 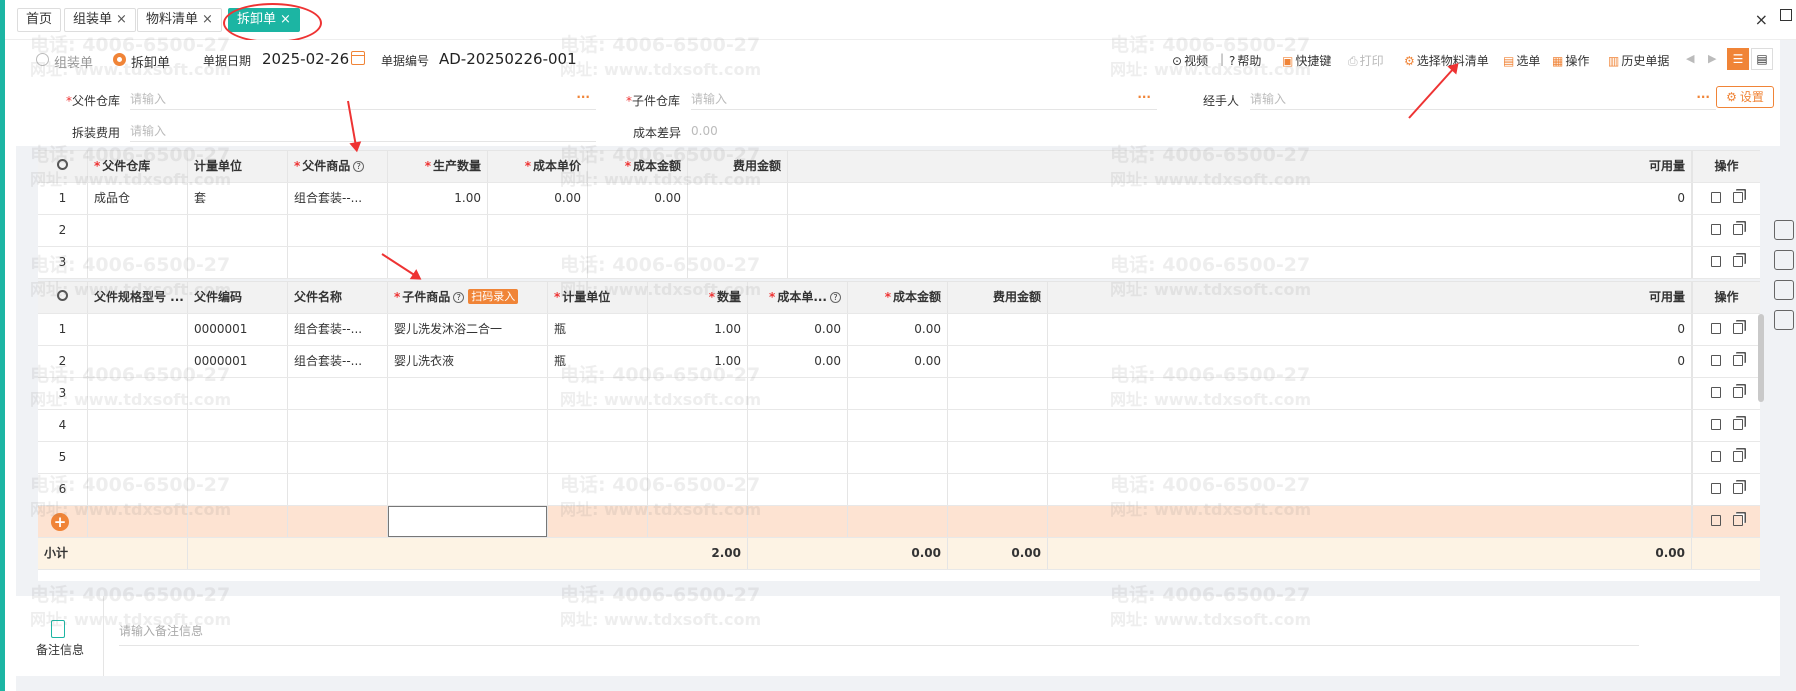 I want to click on history-button: ▥ 历史单据, so click(x=1638, y=60).